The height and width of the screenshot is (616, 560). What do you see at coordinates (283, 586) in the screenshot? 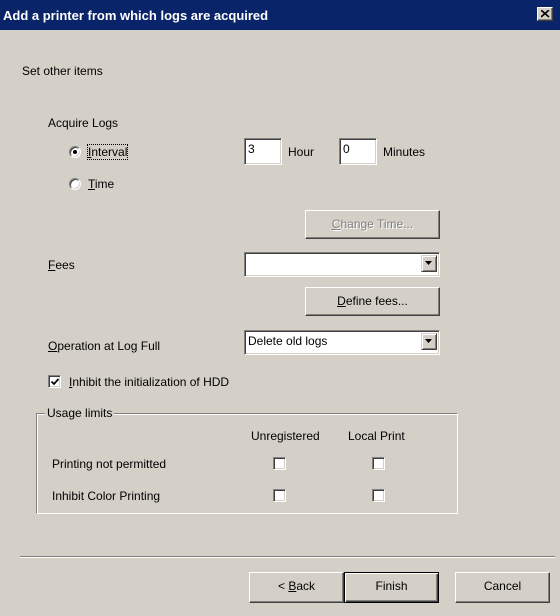
I see `back-prefix: <` at bounding box center [283, 586].